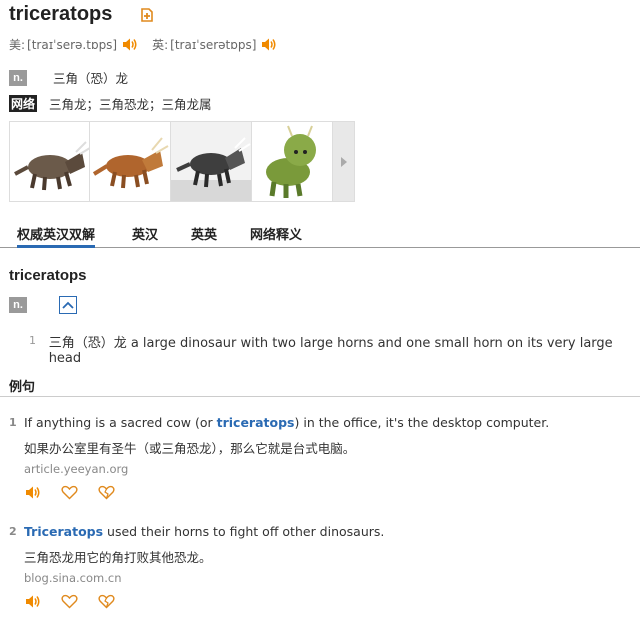 Image resolution: width=640 pixels, height=620 pixels. What do you see at coordinates (120, 422) in the screenshot?
I see `example-en-text: If anything is a sacred cow (or` at bounding box center [120, 422].